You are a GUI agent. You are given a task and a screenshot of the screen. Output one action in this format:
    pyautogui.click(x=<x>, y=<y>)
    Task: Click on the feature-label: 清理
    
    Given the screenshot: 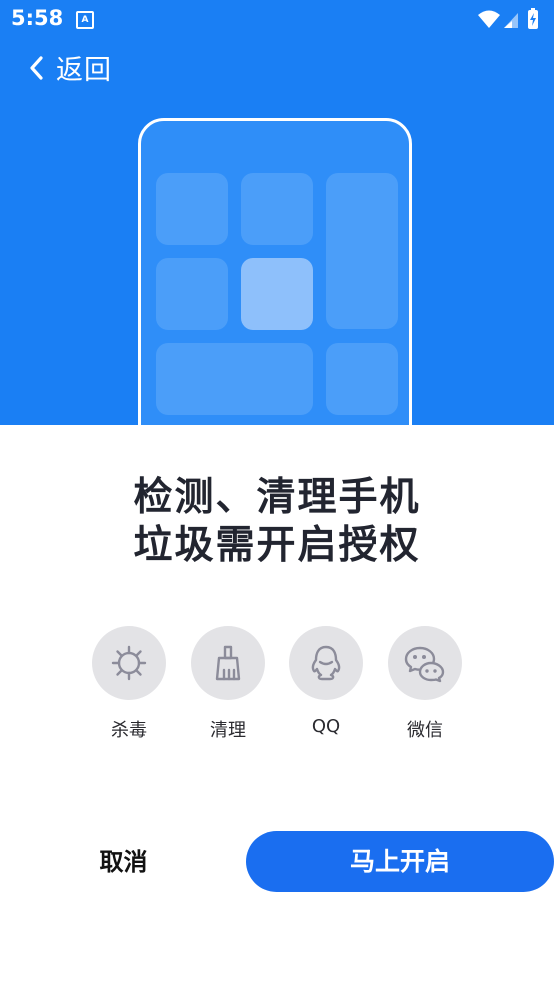 What is the action you would take?
    pyautogui.click(x=228, y=730)
    